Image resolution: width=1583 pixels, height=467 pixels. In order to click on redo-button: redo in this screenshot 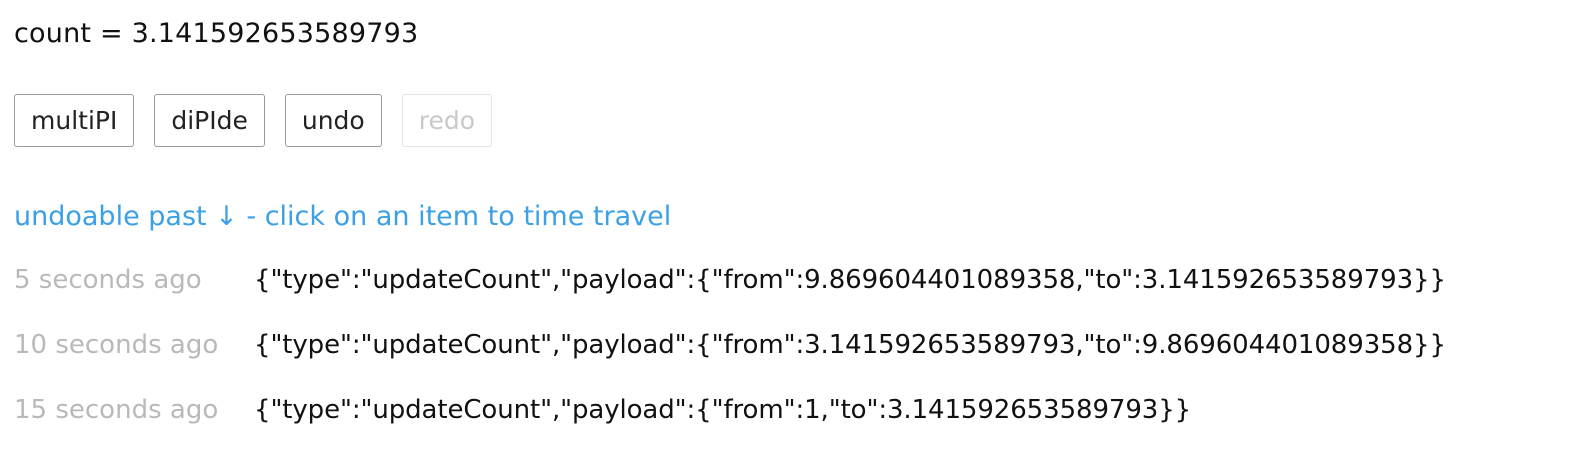, I will do `click(446, 120)`.